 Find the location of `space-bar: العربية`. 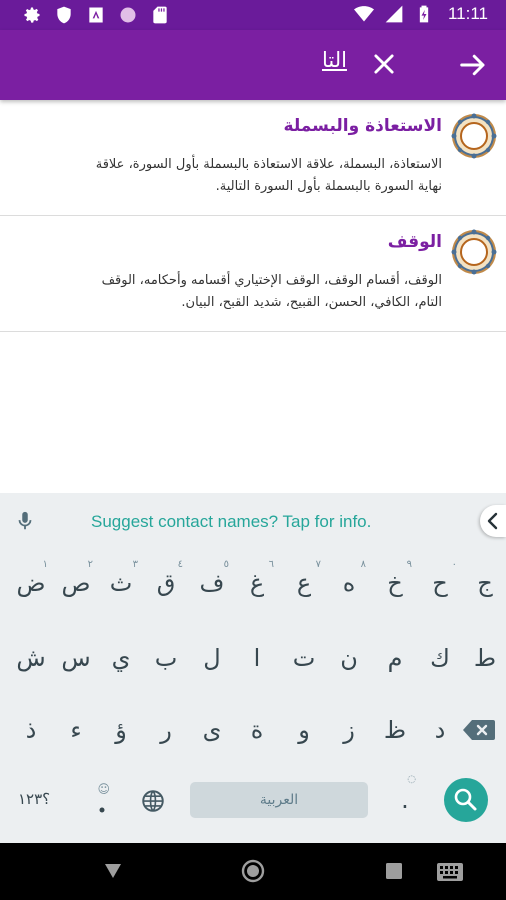

space-bar: العربية is located at coordinates (279, 800).